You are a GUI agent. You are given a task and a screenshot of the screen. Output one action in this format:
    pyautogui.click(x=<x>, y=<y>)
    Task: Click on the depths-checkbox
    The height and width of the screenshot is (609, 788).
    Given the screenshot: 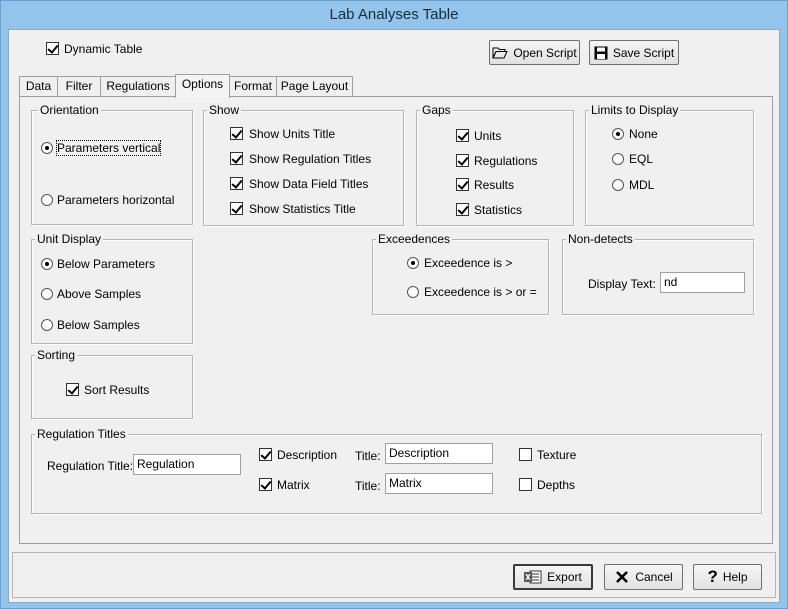 What is the action you would take?
    pyautogui.click(x=525, y=484)
    